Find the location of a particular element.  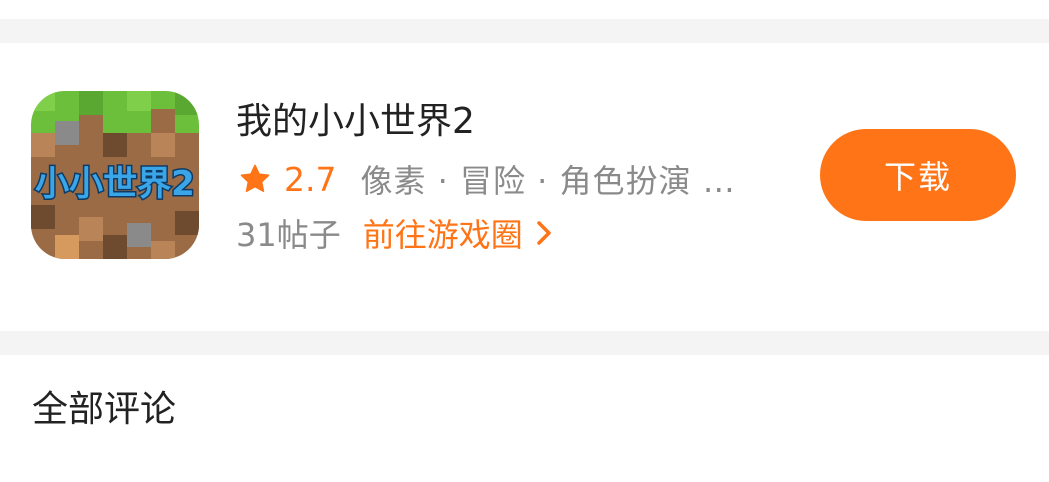

app-icon: 小小世界2 is located at coordinates (115, 175).